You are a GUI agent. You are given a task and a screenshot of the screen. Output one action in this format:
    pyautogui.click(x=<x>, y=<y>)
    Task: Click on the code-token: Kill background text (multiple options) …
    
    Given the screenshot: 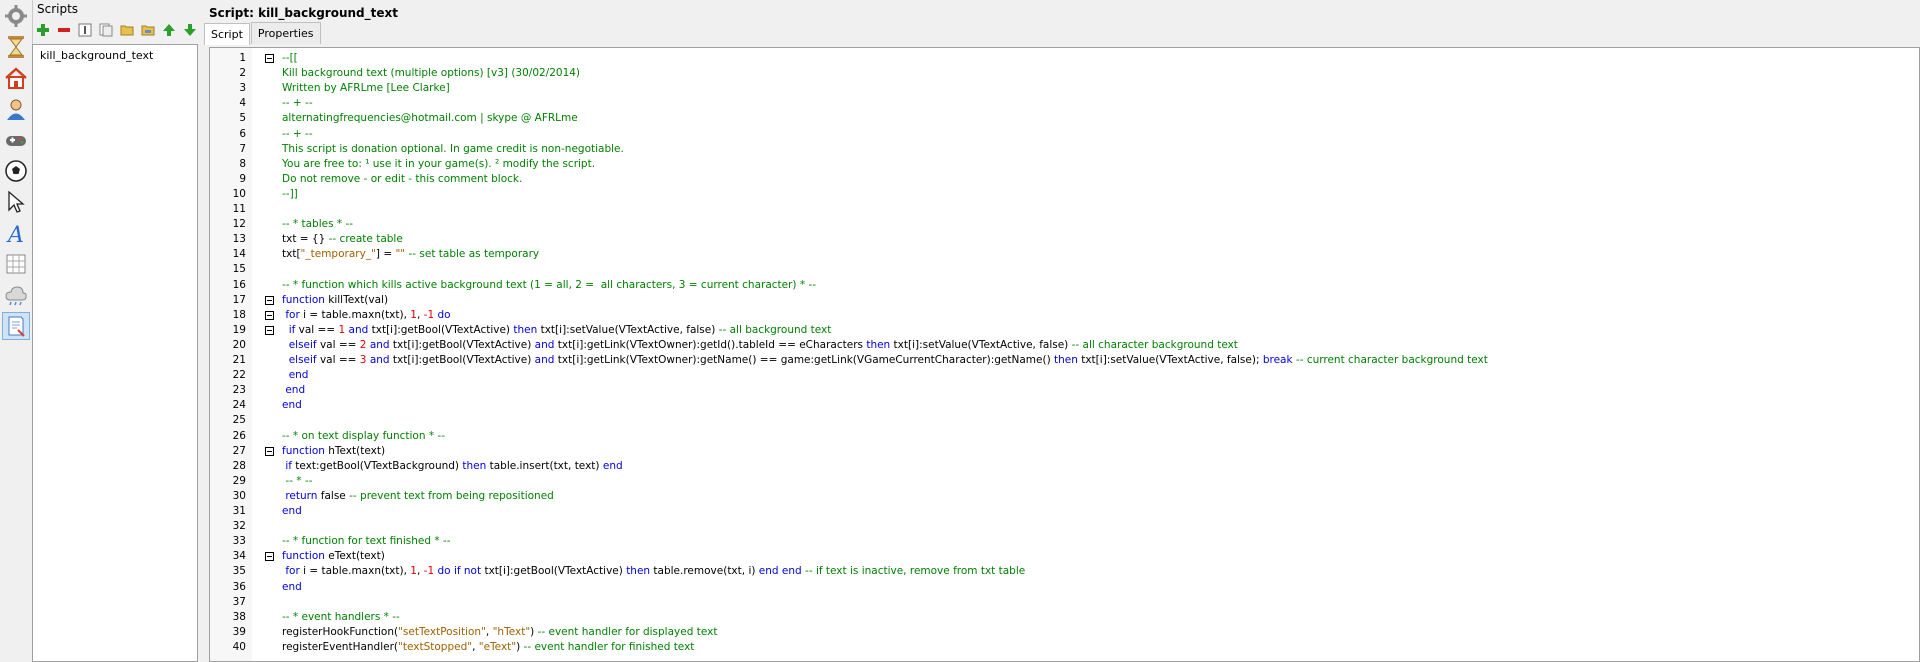 What is the action you would take?
    pyautogui.click(x=431, y=73)
    